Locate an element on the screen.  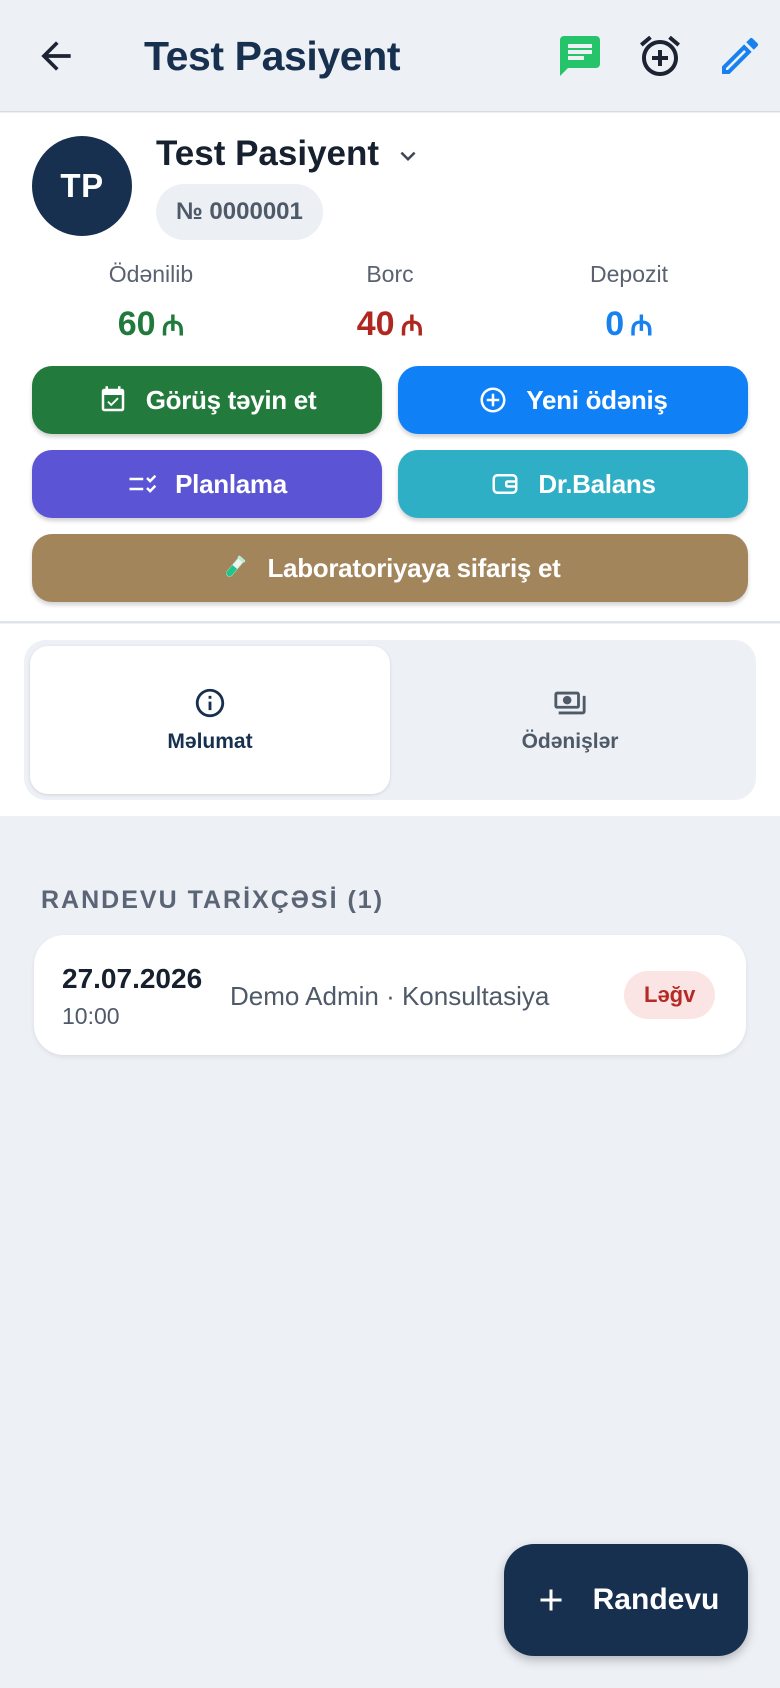
avatar: TP is located at coordinates (82, 186).